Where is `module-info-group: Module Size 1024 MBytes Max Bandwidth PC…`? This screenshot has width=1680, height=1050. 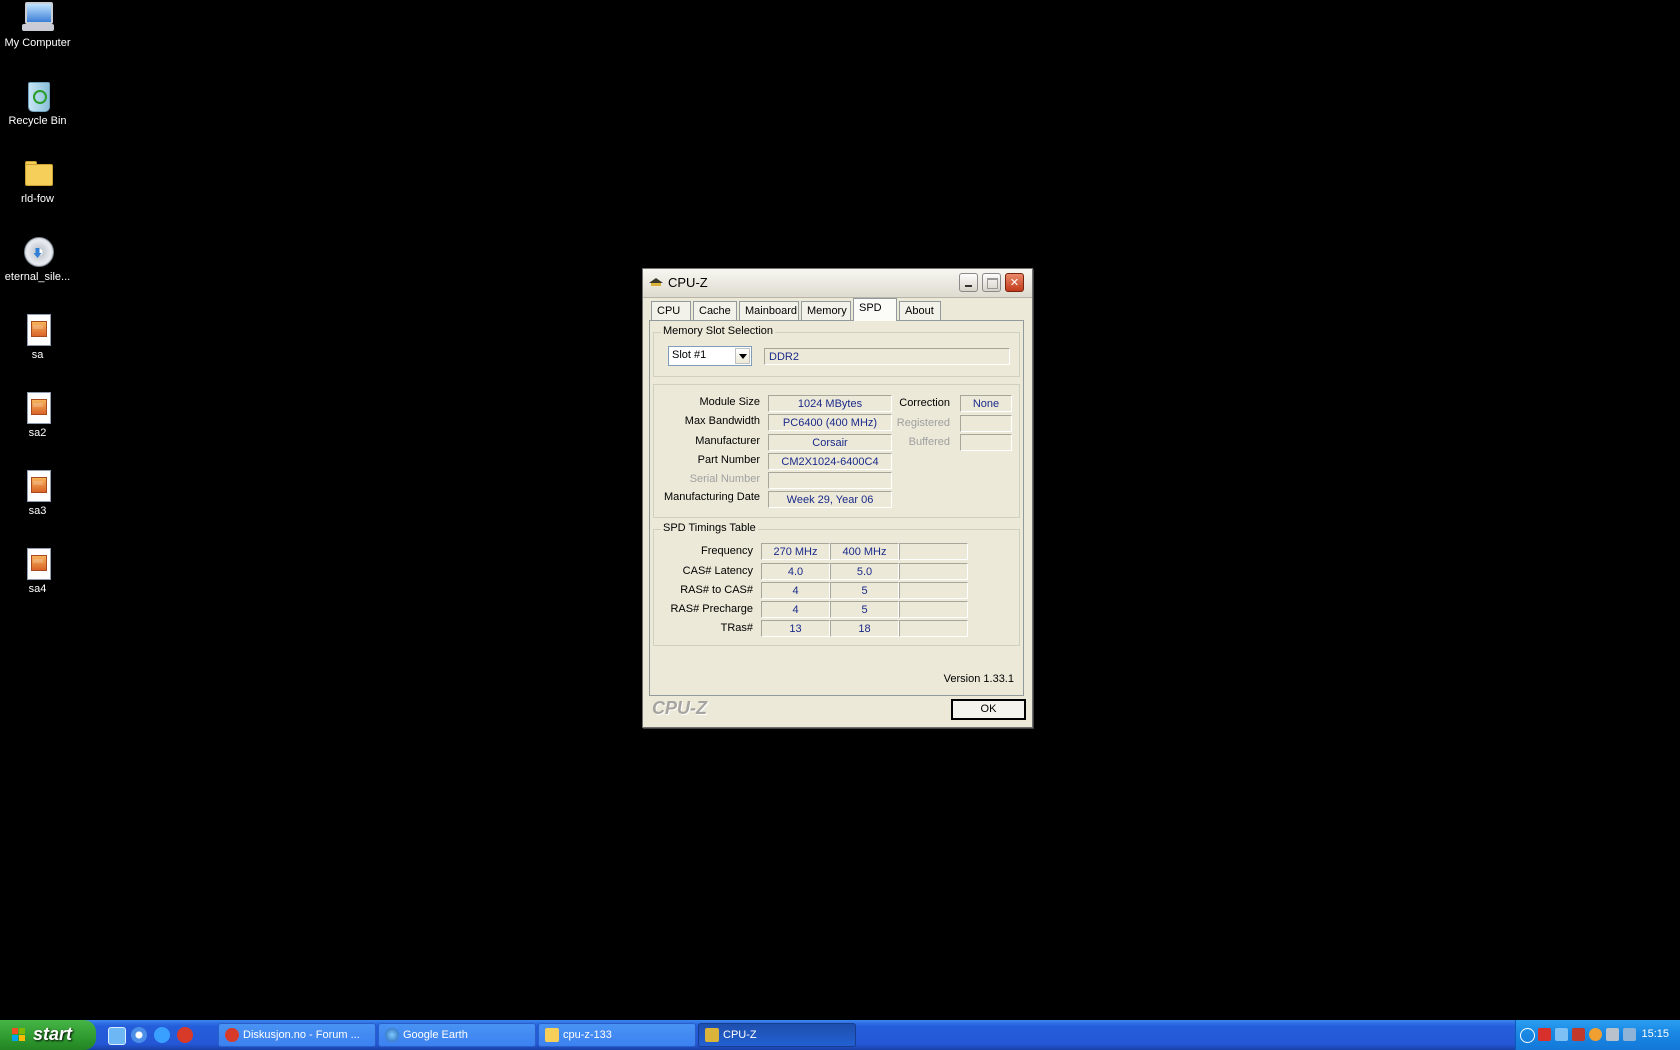 module-info-group: Module Size 1024 MBytes Max Bandwidth PC… is located at coordinates (836, 451).